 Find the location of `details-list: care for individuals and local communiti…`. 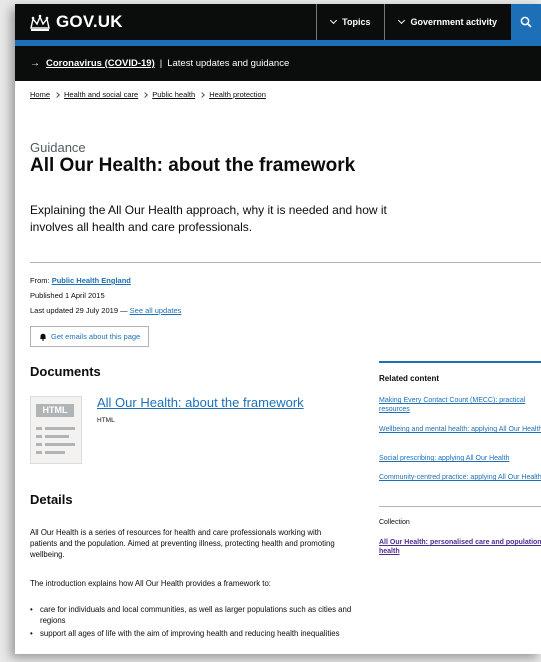

details-list: care for individuals and local communiti… is located at coordinates (195, 622).